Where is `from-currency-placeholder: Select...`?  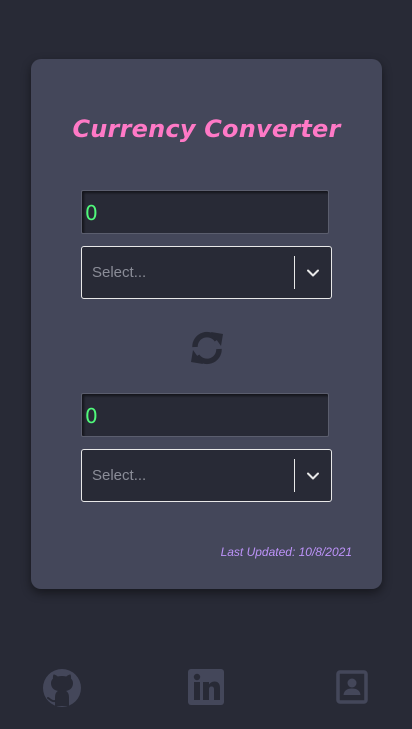
from-currency-placeholder: Select... is located at coordinates (119, 272).